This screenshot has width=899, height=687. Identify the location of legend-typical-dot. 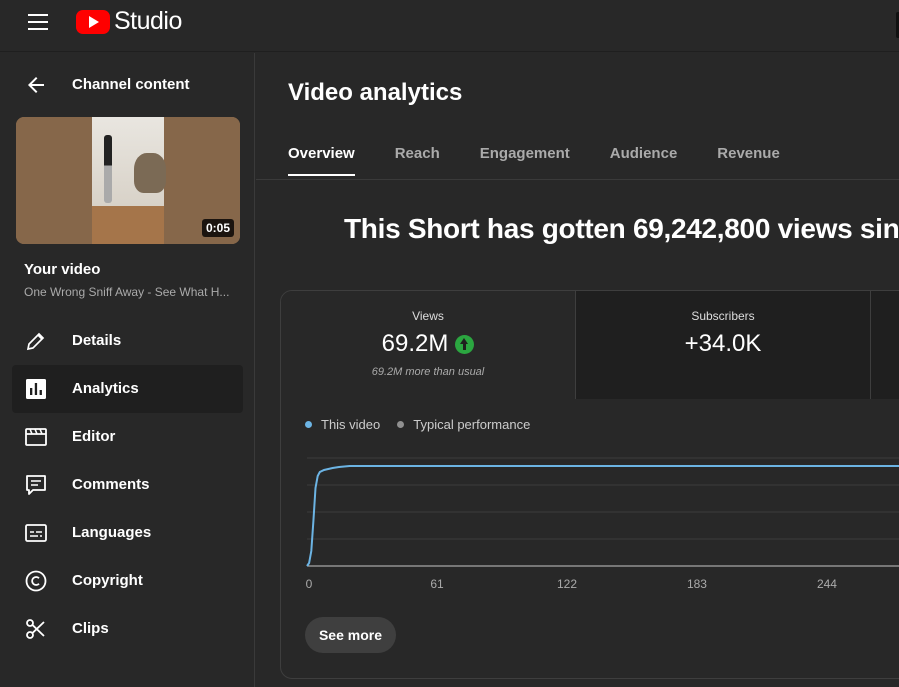
(401, 424).